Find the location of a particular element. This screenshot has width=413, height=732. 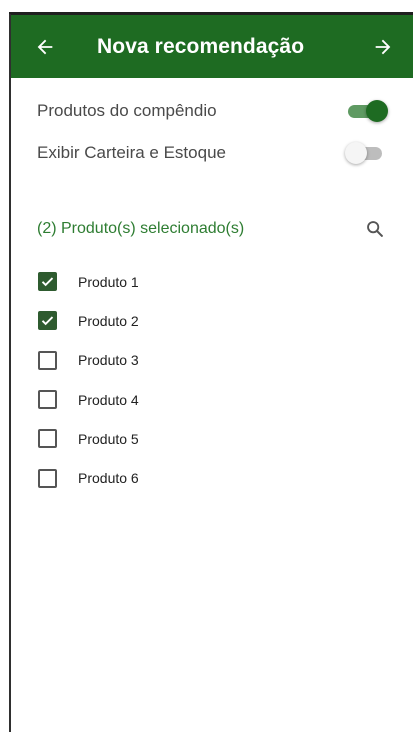

product-item: Produto 6 is located at coordinates (188, 477).